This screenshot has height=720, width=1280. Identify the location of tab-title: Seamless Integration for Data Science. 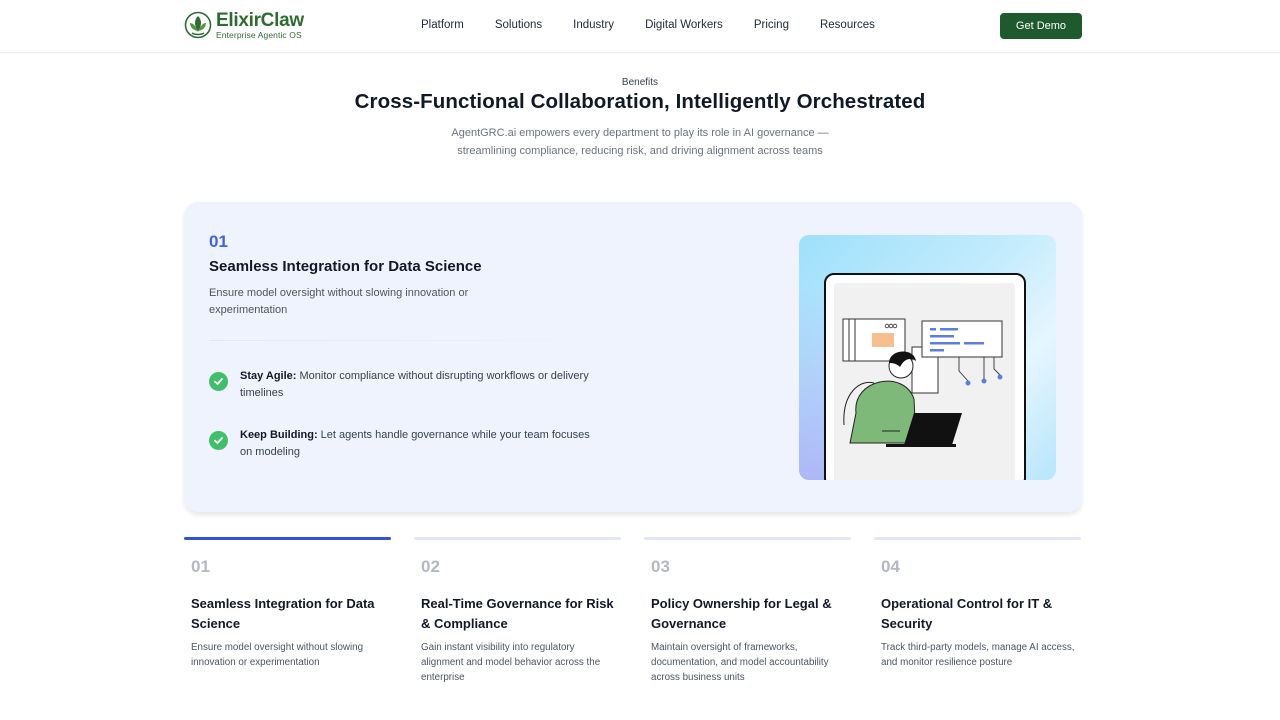
(283, 613).